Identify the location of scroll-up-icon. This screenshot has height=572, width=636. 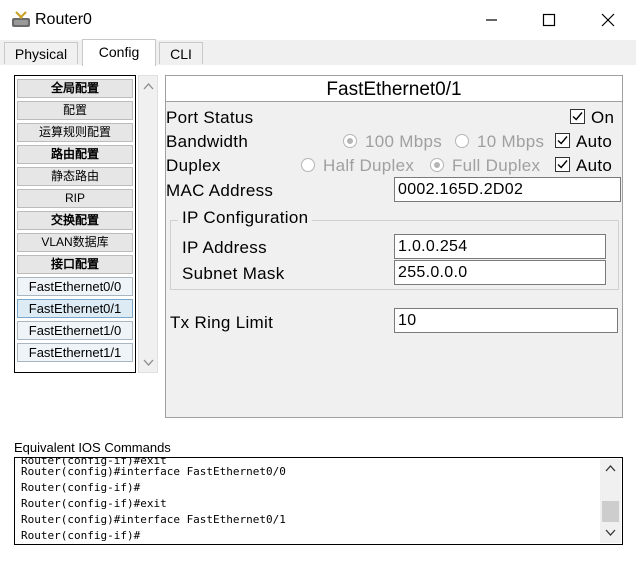
(148, 86).